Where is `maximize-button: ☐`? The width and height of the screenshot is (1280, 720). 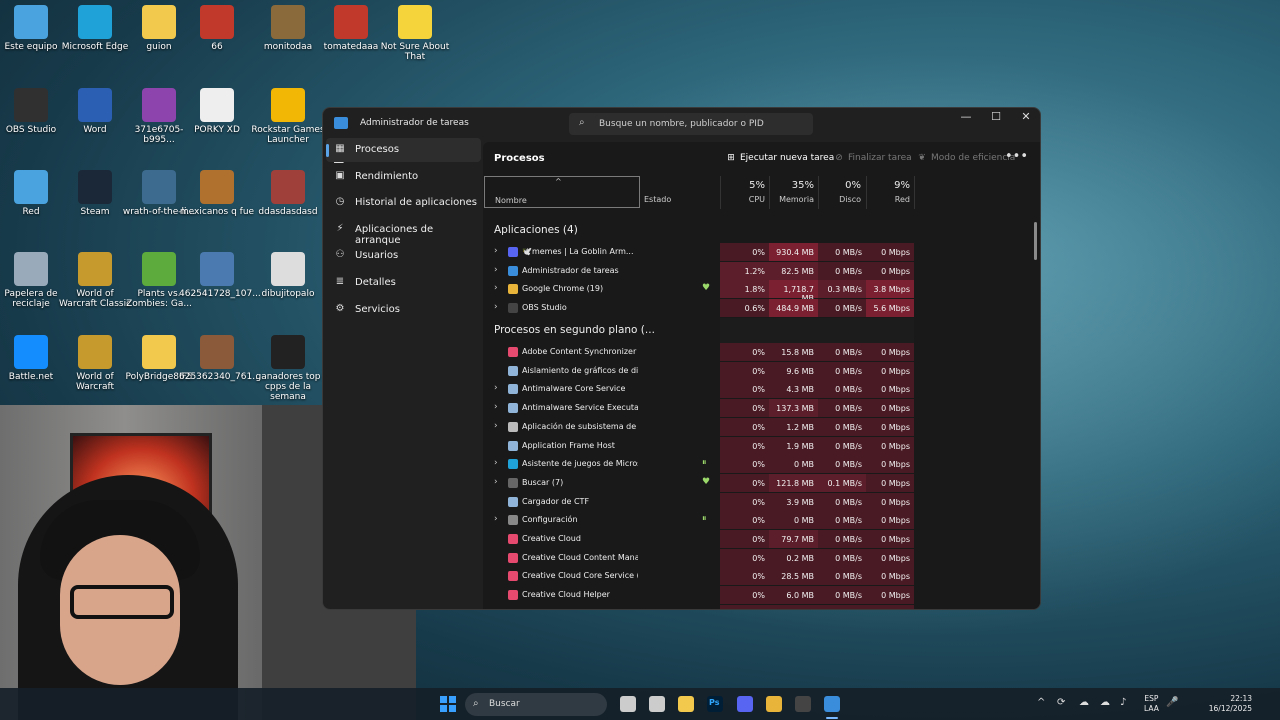
maximize-button: ☐ is located at coordinates (996, 117).